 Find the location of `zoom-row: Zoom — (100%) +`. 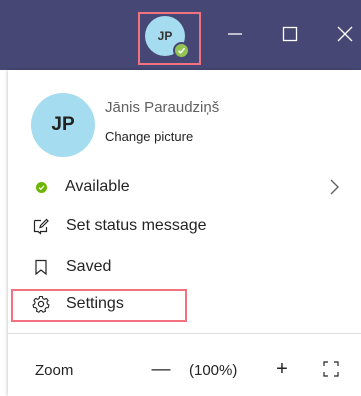

zoom-row: Zoom — (100%) + is located at coordinates (184, 370).